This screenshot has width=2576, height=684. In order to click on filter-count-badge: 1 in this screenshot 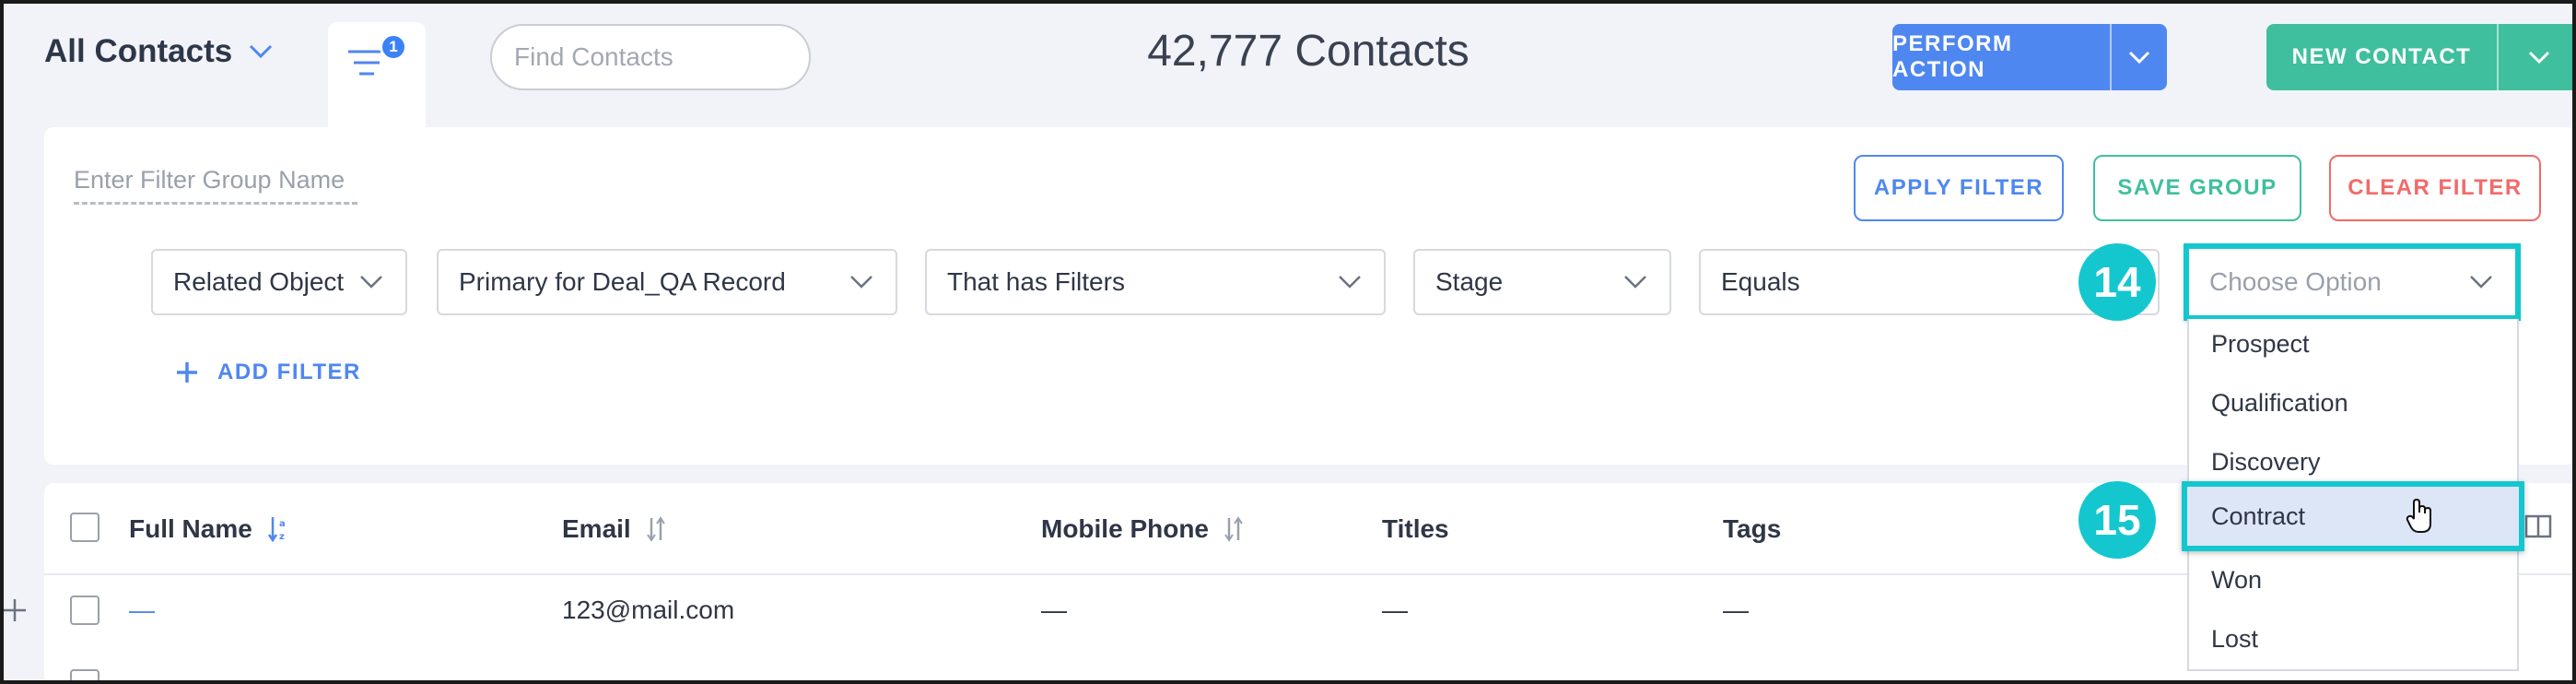, I will do `click(393, 47)`.